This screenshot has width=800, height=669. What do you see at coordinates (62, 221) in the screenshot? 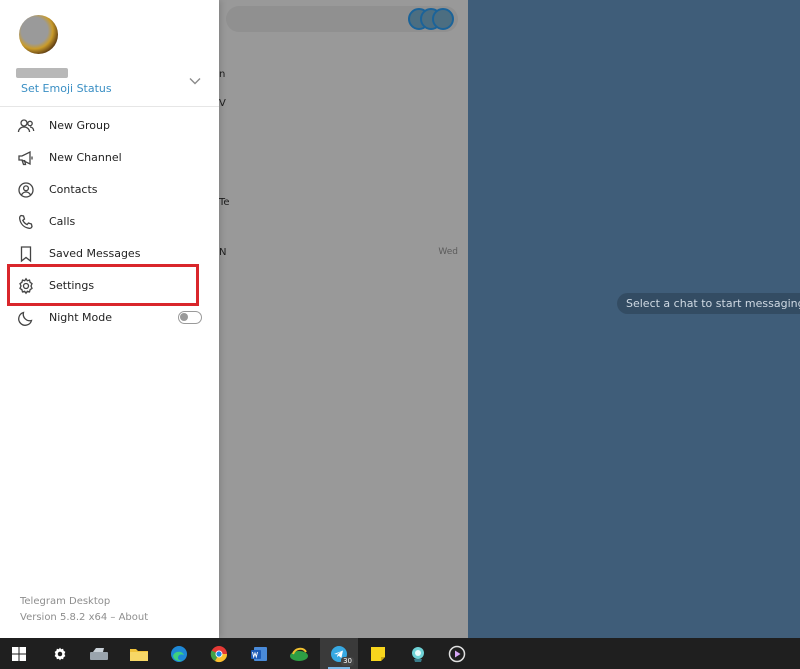
I see `menu-item-label: Calls` at bounding box center [62, 221].